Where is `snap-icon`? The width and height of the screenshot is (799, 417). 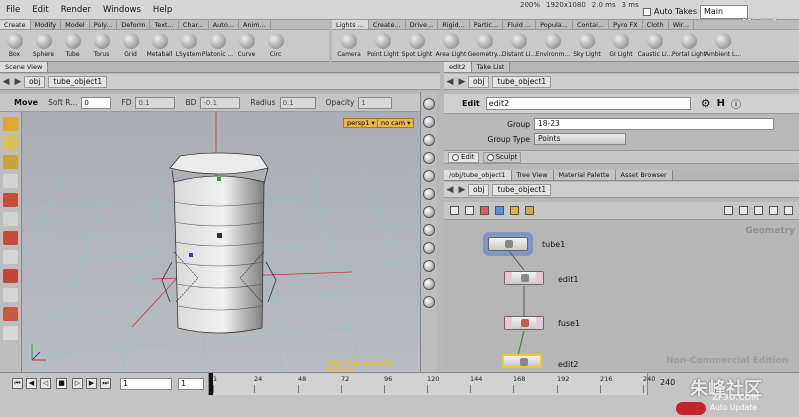
snap-icon is located at coordinates (743, 210).